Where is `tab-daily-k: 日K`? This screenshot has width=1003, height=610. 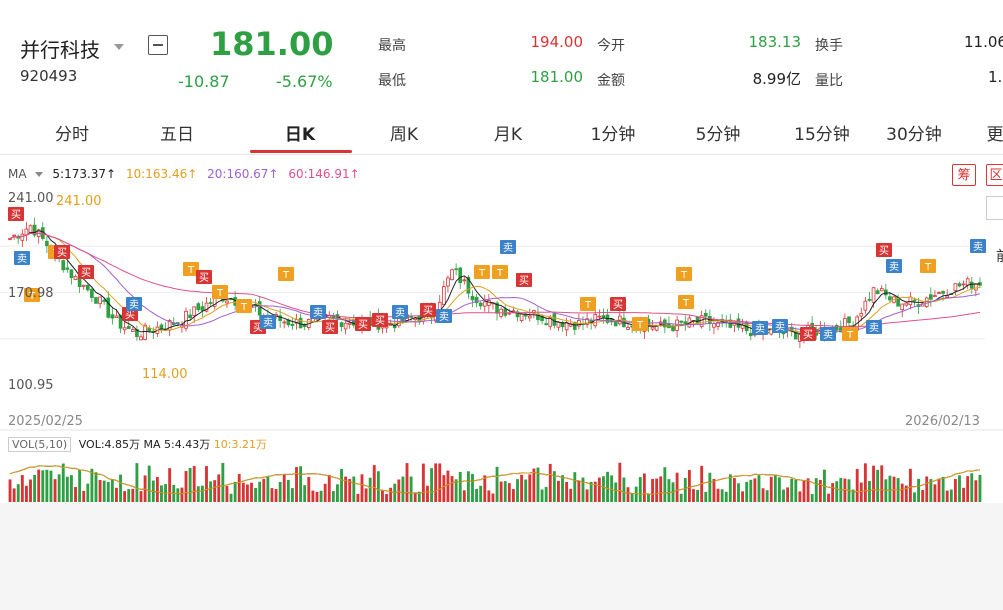
tab-daily-k: 日K is located at coordinates (300, 132).